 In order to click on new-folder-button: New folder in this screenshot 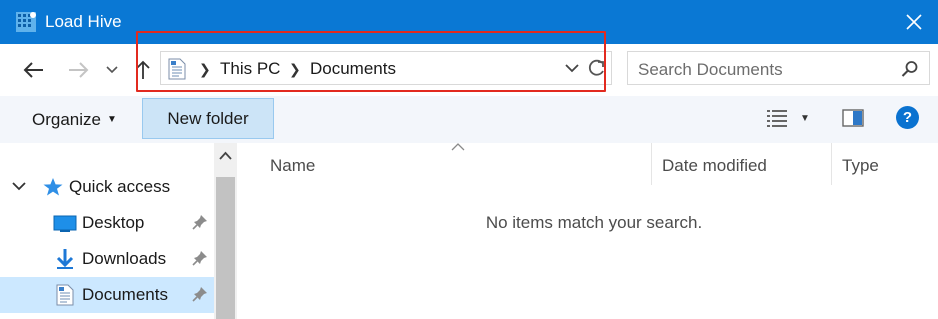, I will do `click(208, 118)`.